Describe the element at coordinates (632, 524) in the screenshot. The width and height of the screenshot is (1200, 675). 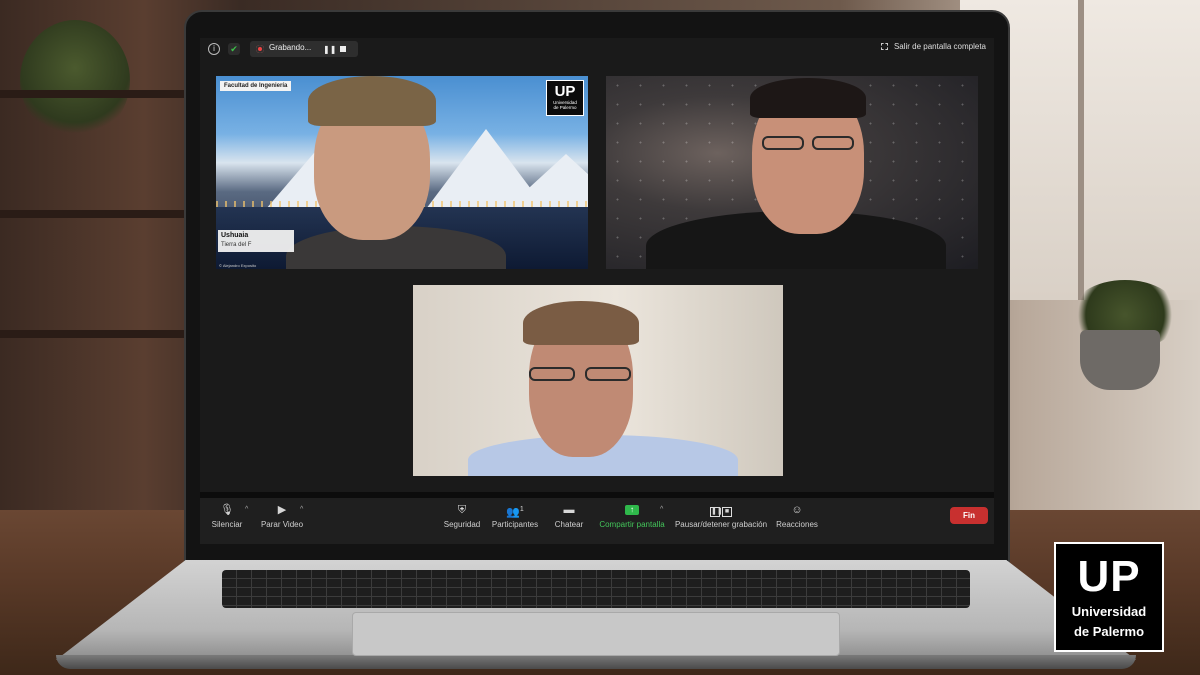
I see `share-screen-label: Compartir pantalla` at that location.